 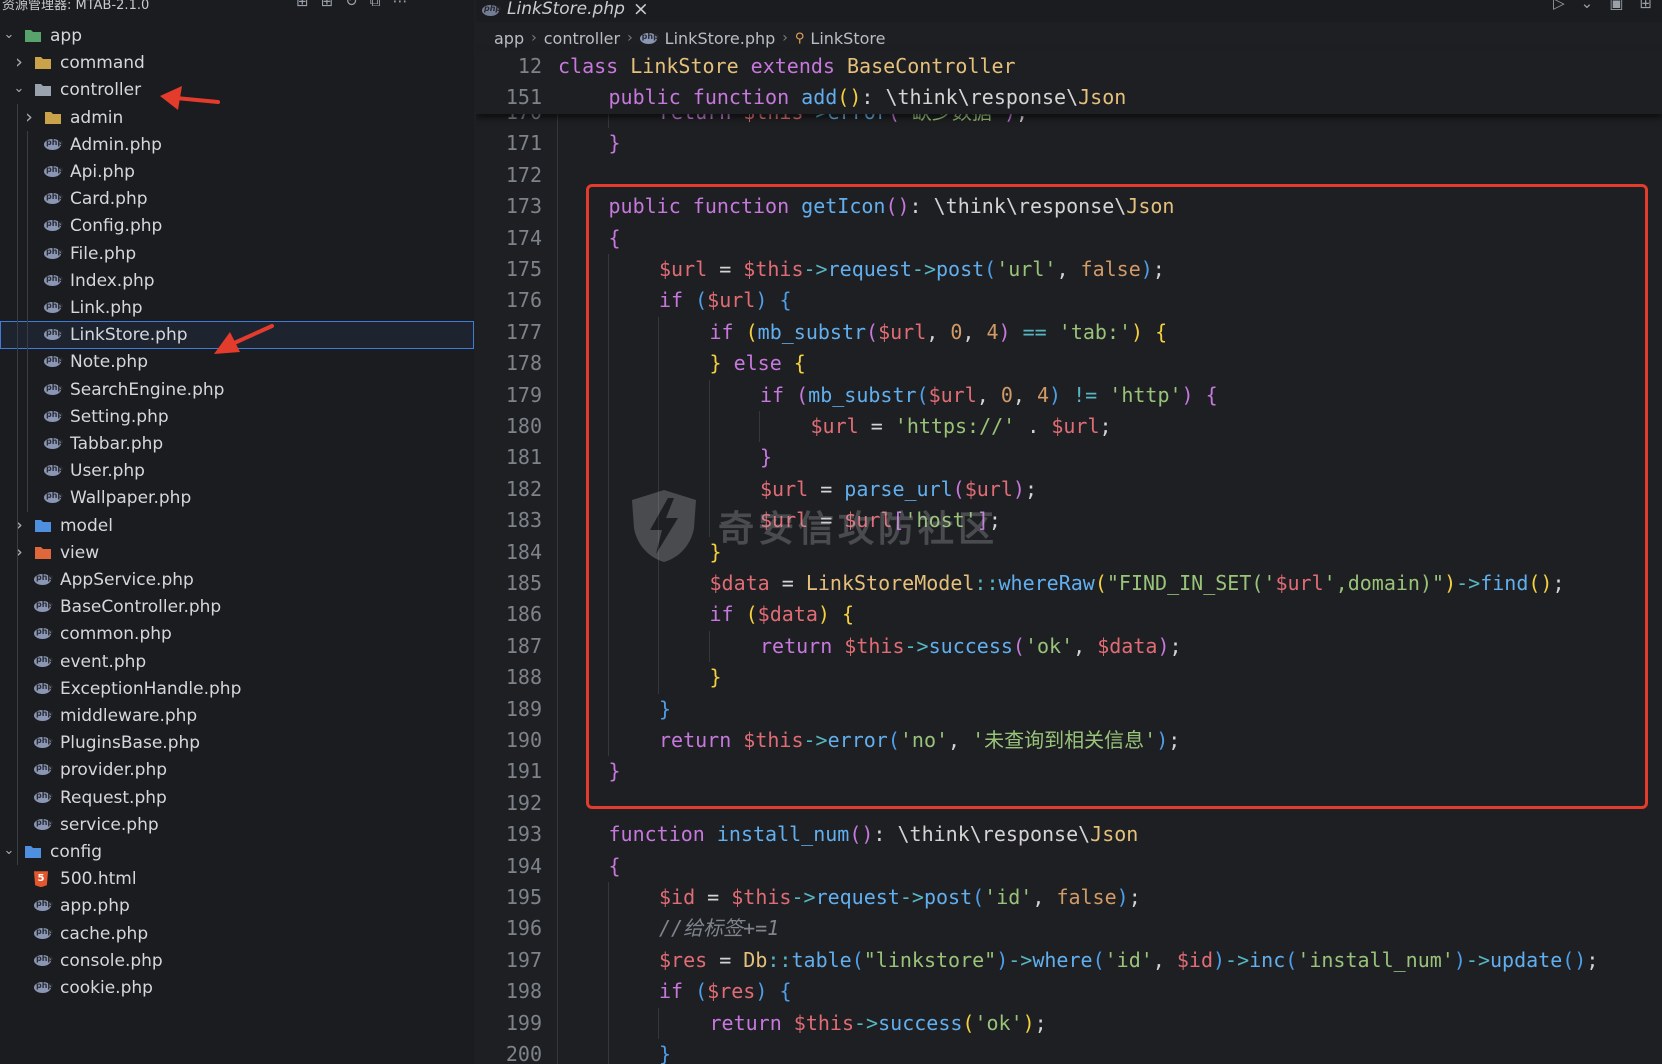 What do you see at coordinates (237, 471) in the screenshot?
I see `tree-item-user-php: User.php` at bounding box center [237, 471].